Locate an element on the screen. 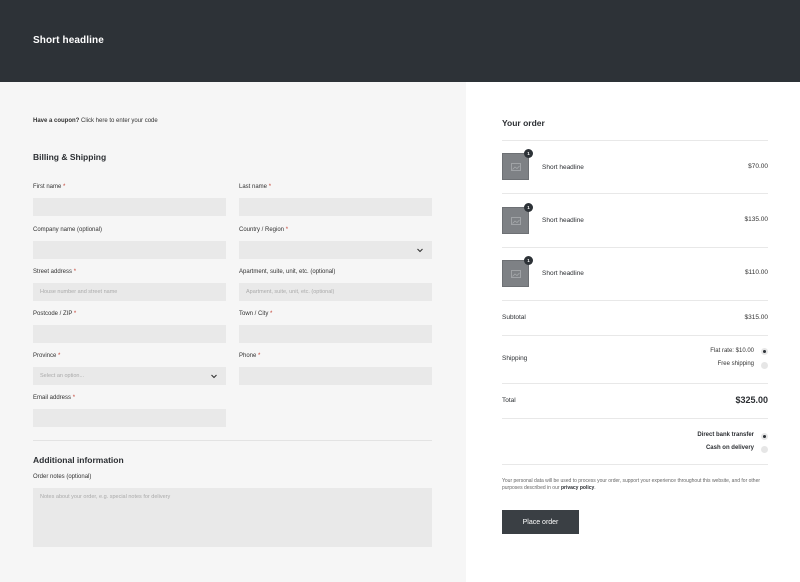  billing-title: Billing & Shipping is located at coordinates (70, 157).